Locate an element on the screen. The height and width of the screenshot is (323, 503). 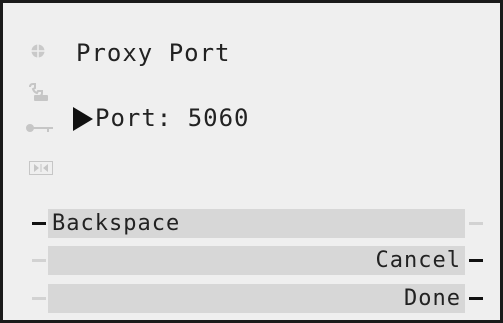
phone-icon is located at coordinates (39, 94).